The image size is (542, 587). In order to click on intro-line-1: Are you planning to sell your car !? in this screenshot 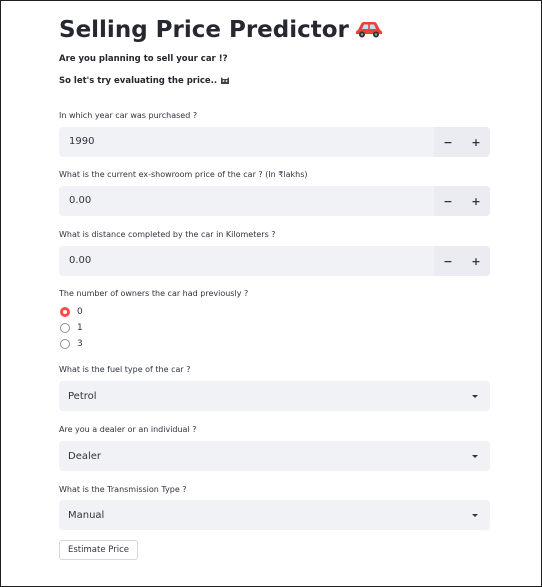, I will do `click(143, 59)`.